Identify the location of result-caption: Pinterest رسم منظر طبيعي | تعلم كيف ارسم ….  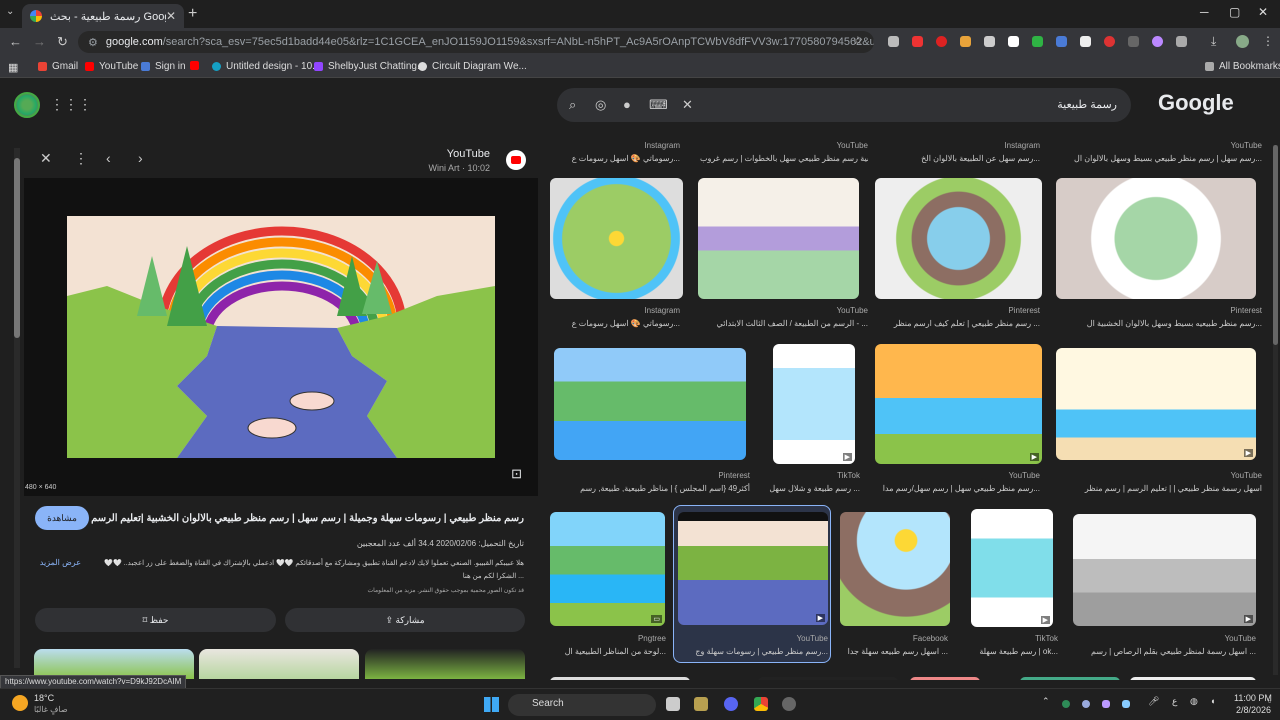
(959, 317).